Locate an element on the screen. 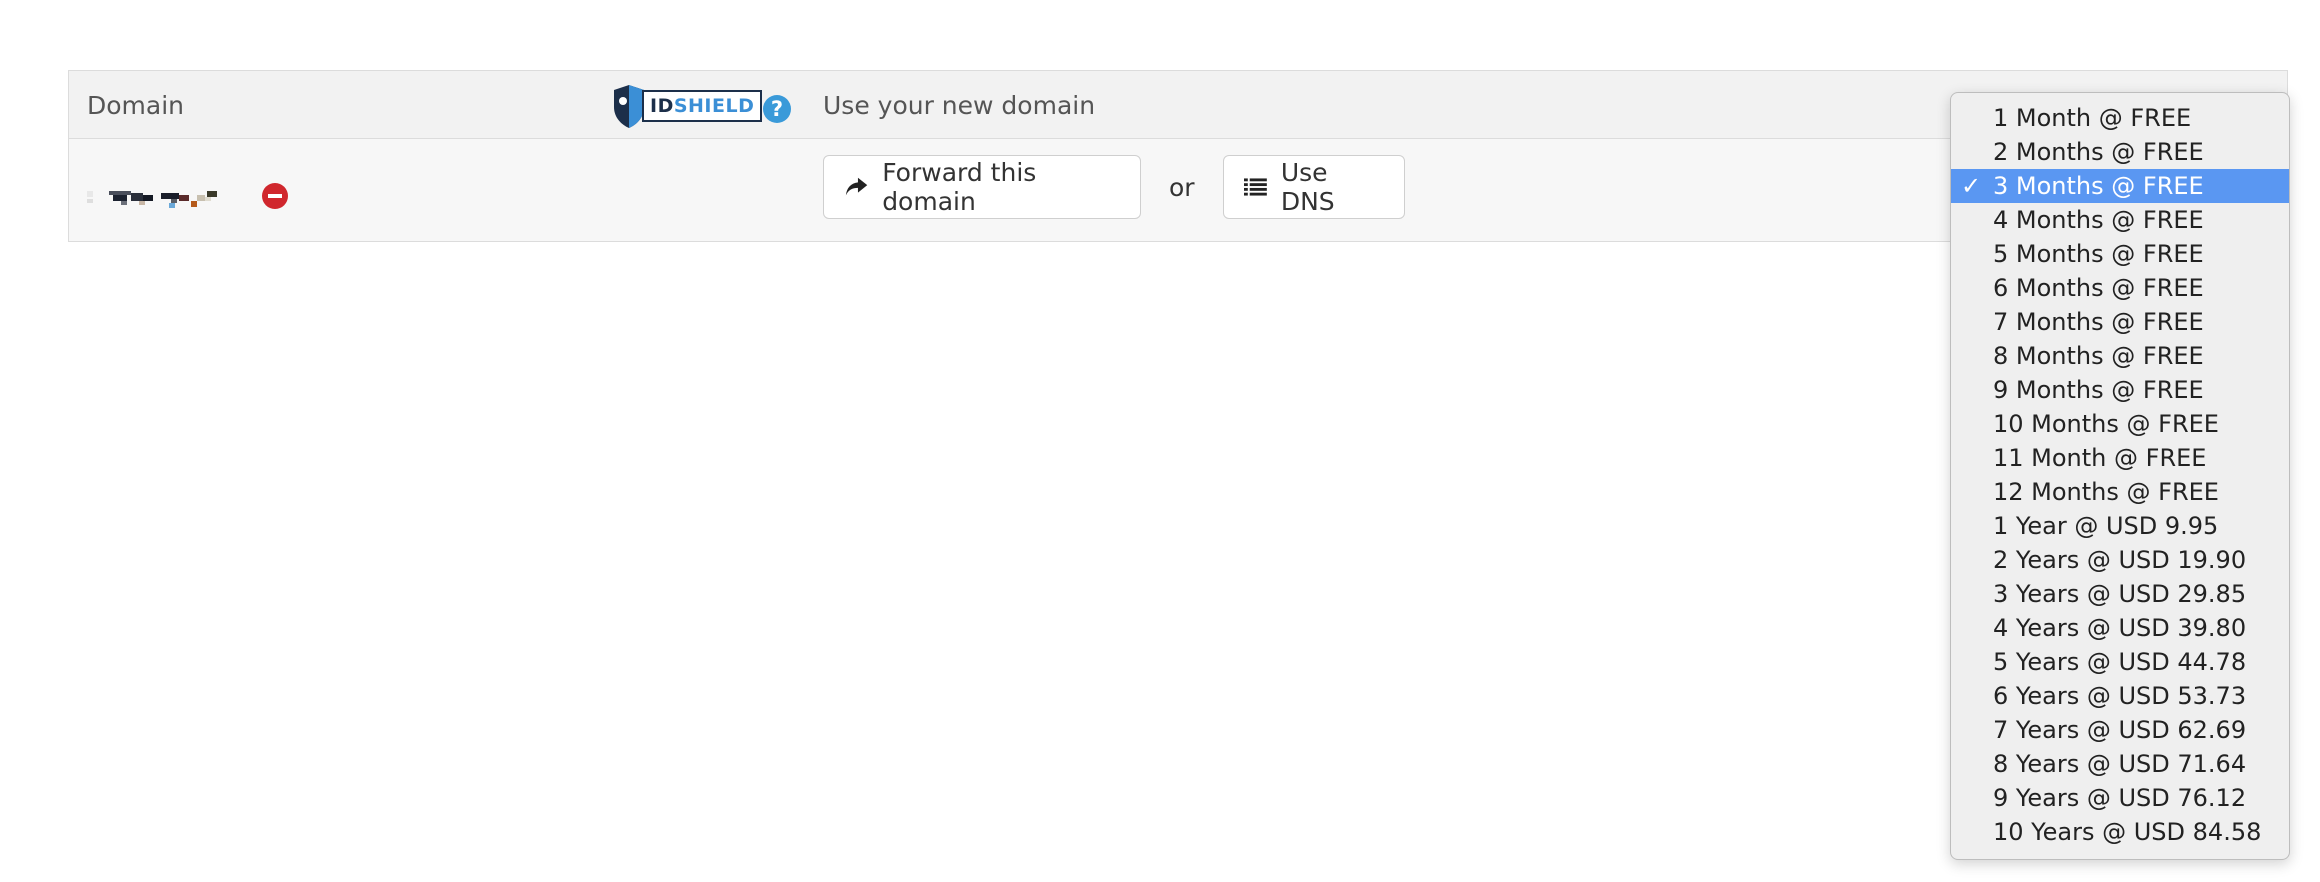  dropdown-option: 1 Year @ USD 9.95 is located at coordinates (2120, 526).